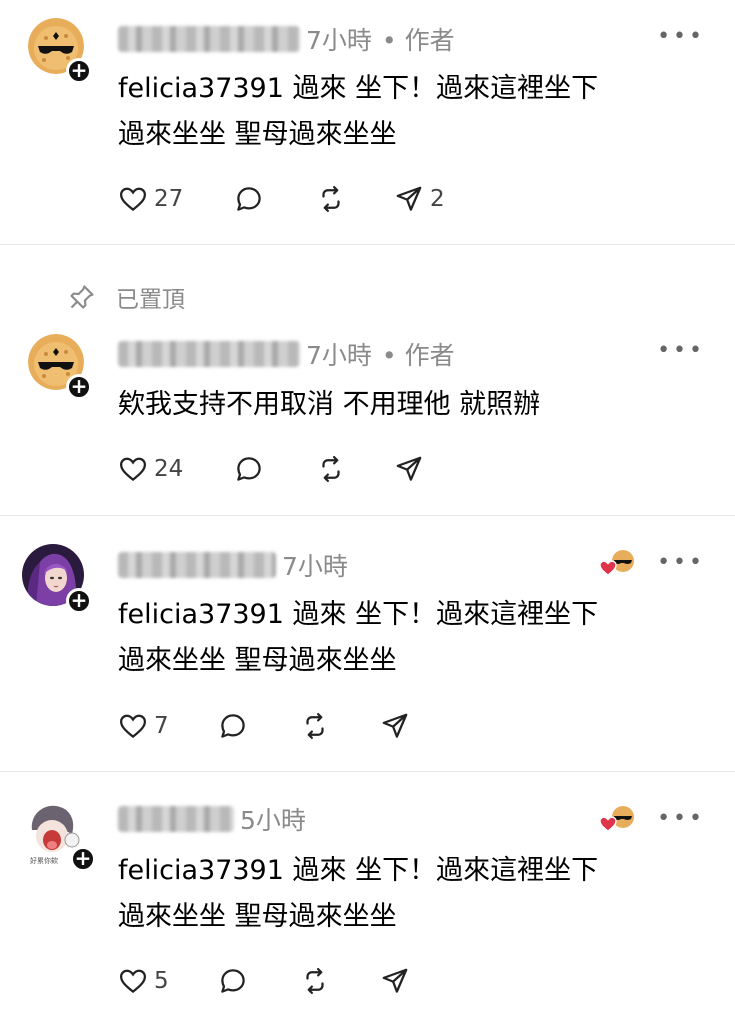 The height and width of the screenshot is (1024, 735). Describe the element at coordinates (161, 726) in the screenshot. I see `like-count: 7` at that location.